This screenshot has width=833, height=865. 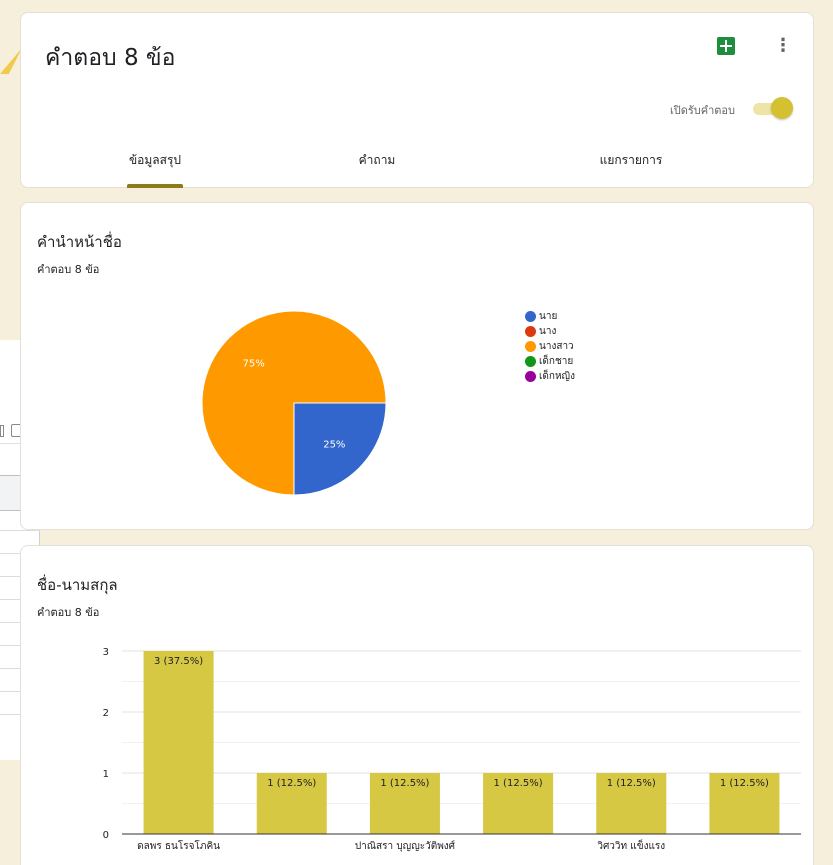 What do you see at coordinates (178, 845) in the screenshot?
I see `x-category-label: ดลพร ธนโรจโภคิน` at bounding box center [178, 845].